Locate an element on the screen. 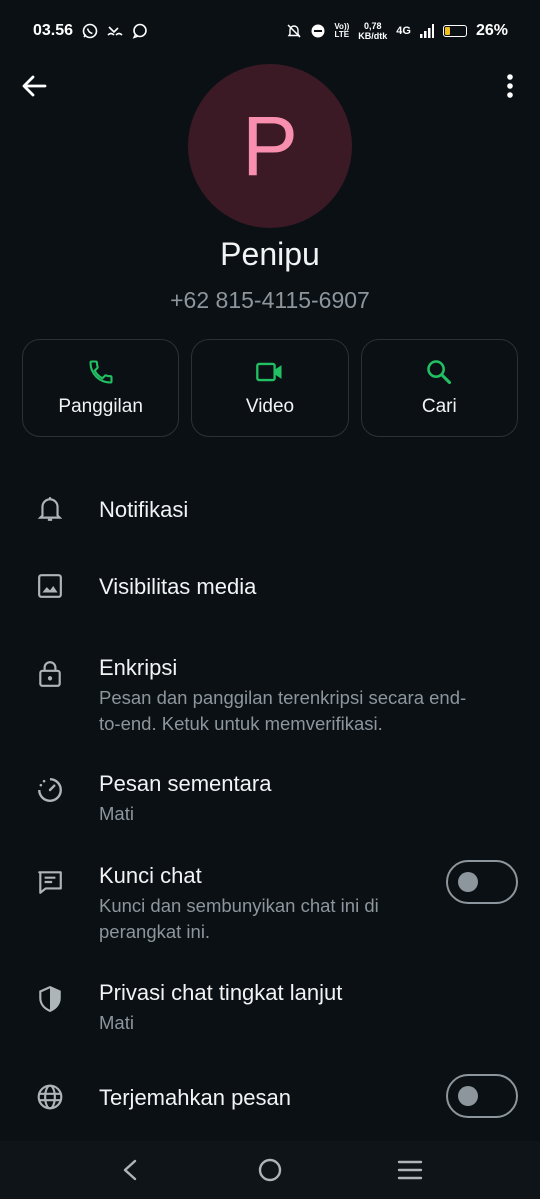 Image resolution: width=540 pixels, height=1199 pixels. video-button: Video is located at coordinates (270, 388).